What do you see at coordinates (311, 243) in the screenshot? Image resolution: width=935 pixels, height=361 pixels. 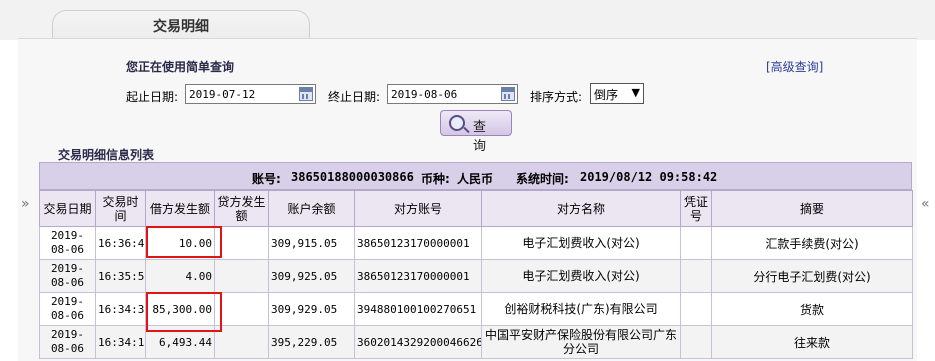 I see `balance-cell: 309,915.05` at bounding box center [311, 243].